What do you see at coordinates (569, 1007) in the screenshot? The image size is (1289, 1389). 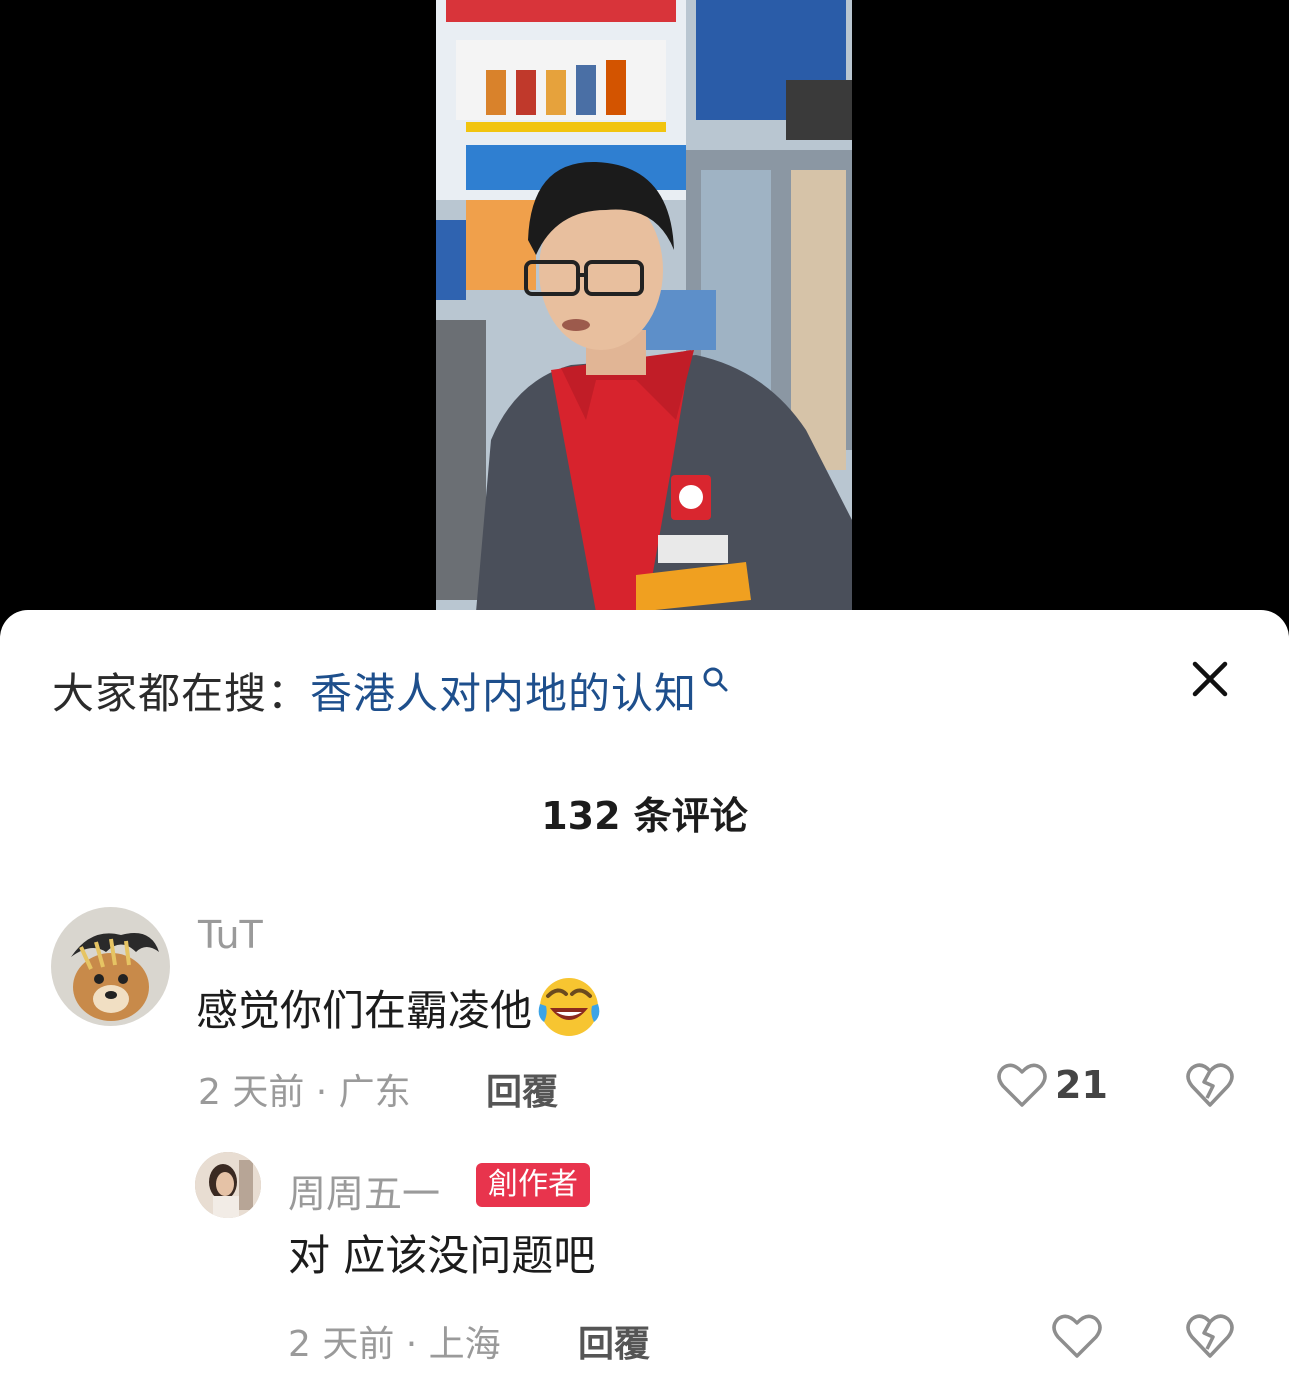 I see `rolling-laughing-emoji-icon` at bounding box center [569, 1007].